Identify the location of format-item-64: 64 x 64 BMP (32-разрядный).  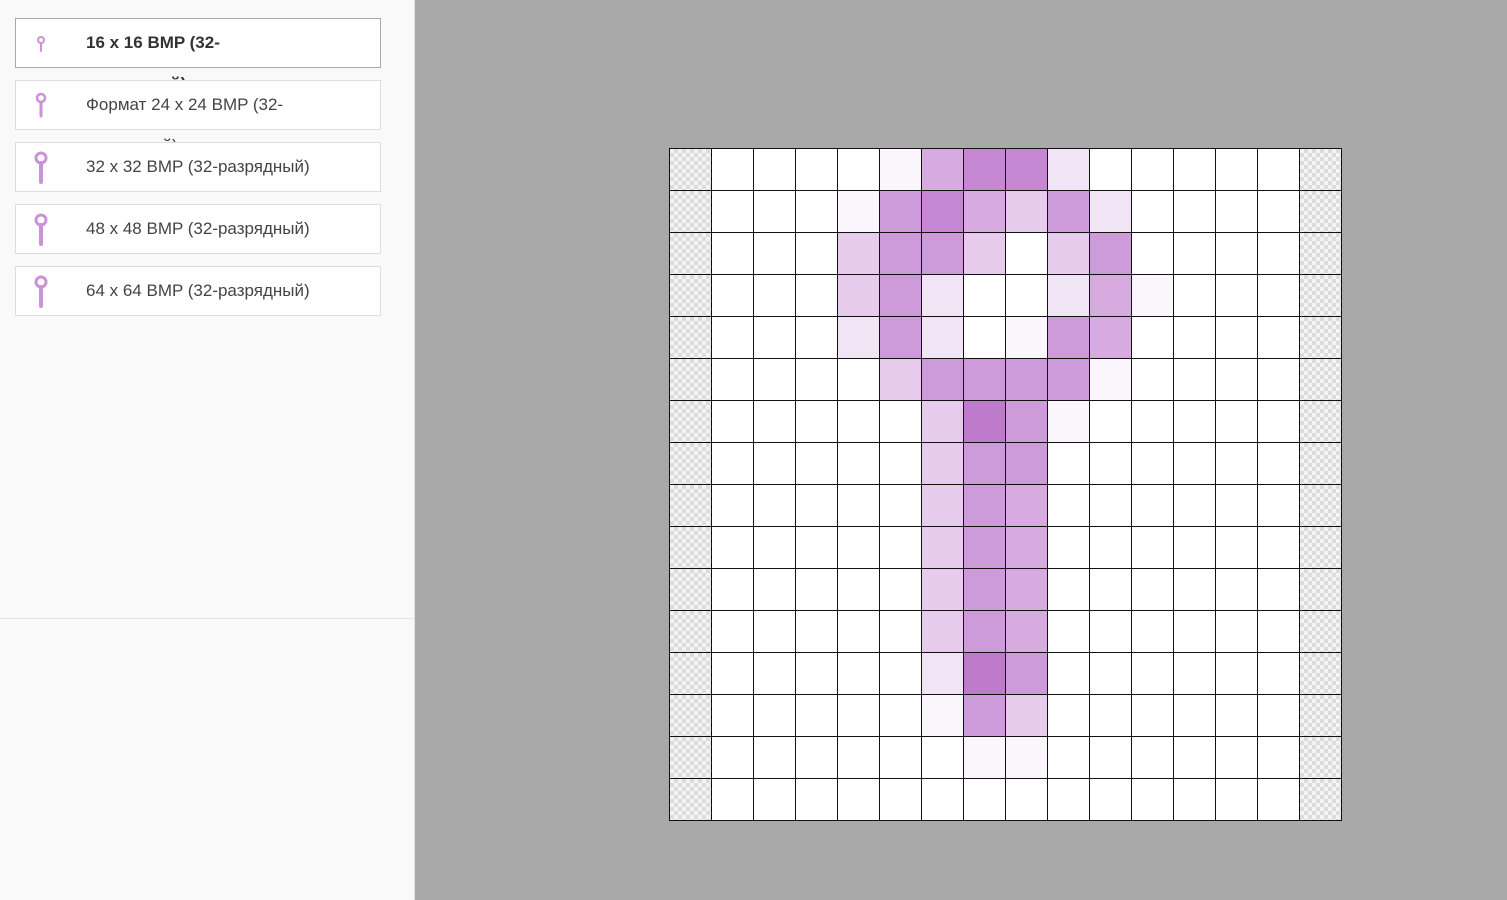
(198, 291).